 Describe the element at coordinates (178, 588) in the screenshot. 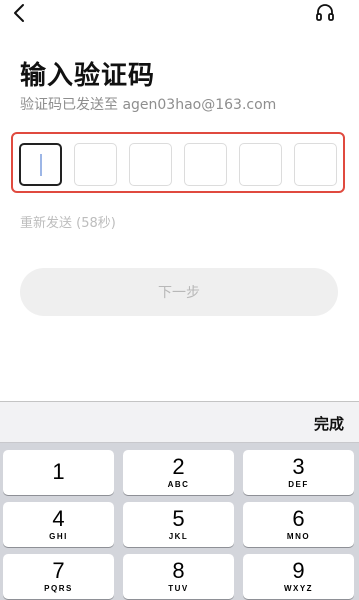

I see `key-letters: TUV` at that location.